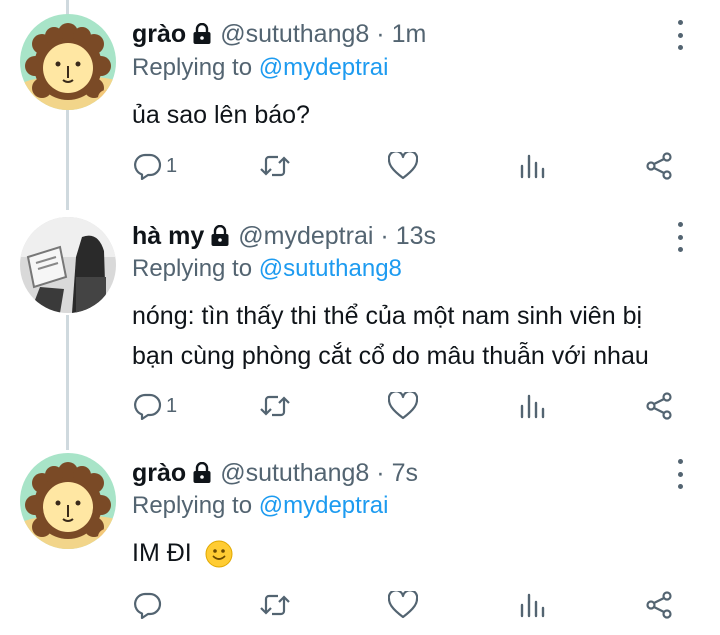 The height and width of the screenshot is (635, 720). What do you see at coordinates (219, 554) in the screenshot?
I see `smile-emoji` at bounding box center [219, 554].